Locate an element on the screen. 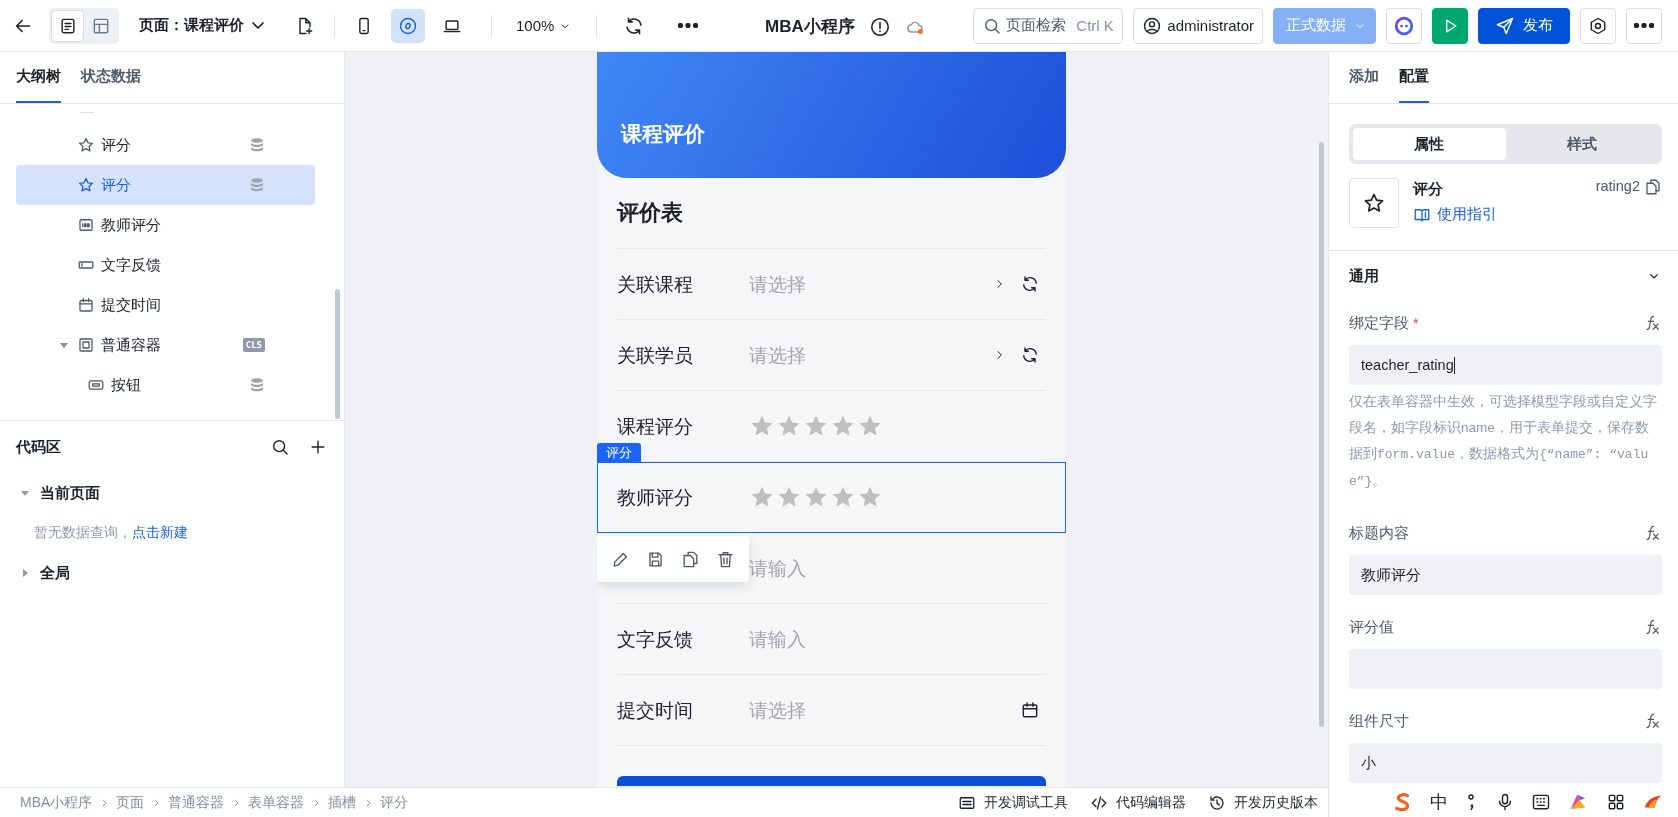 This screenshot has width=1678, height=817. form-row: 提交时间 请选择 is located at coordinates (831, 710).